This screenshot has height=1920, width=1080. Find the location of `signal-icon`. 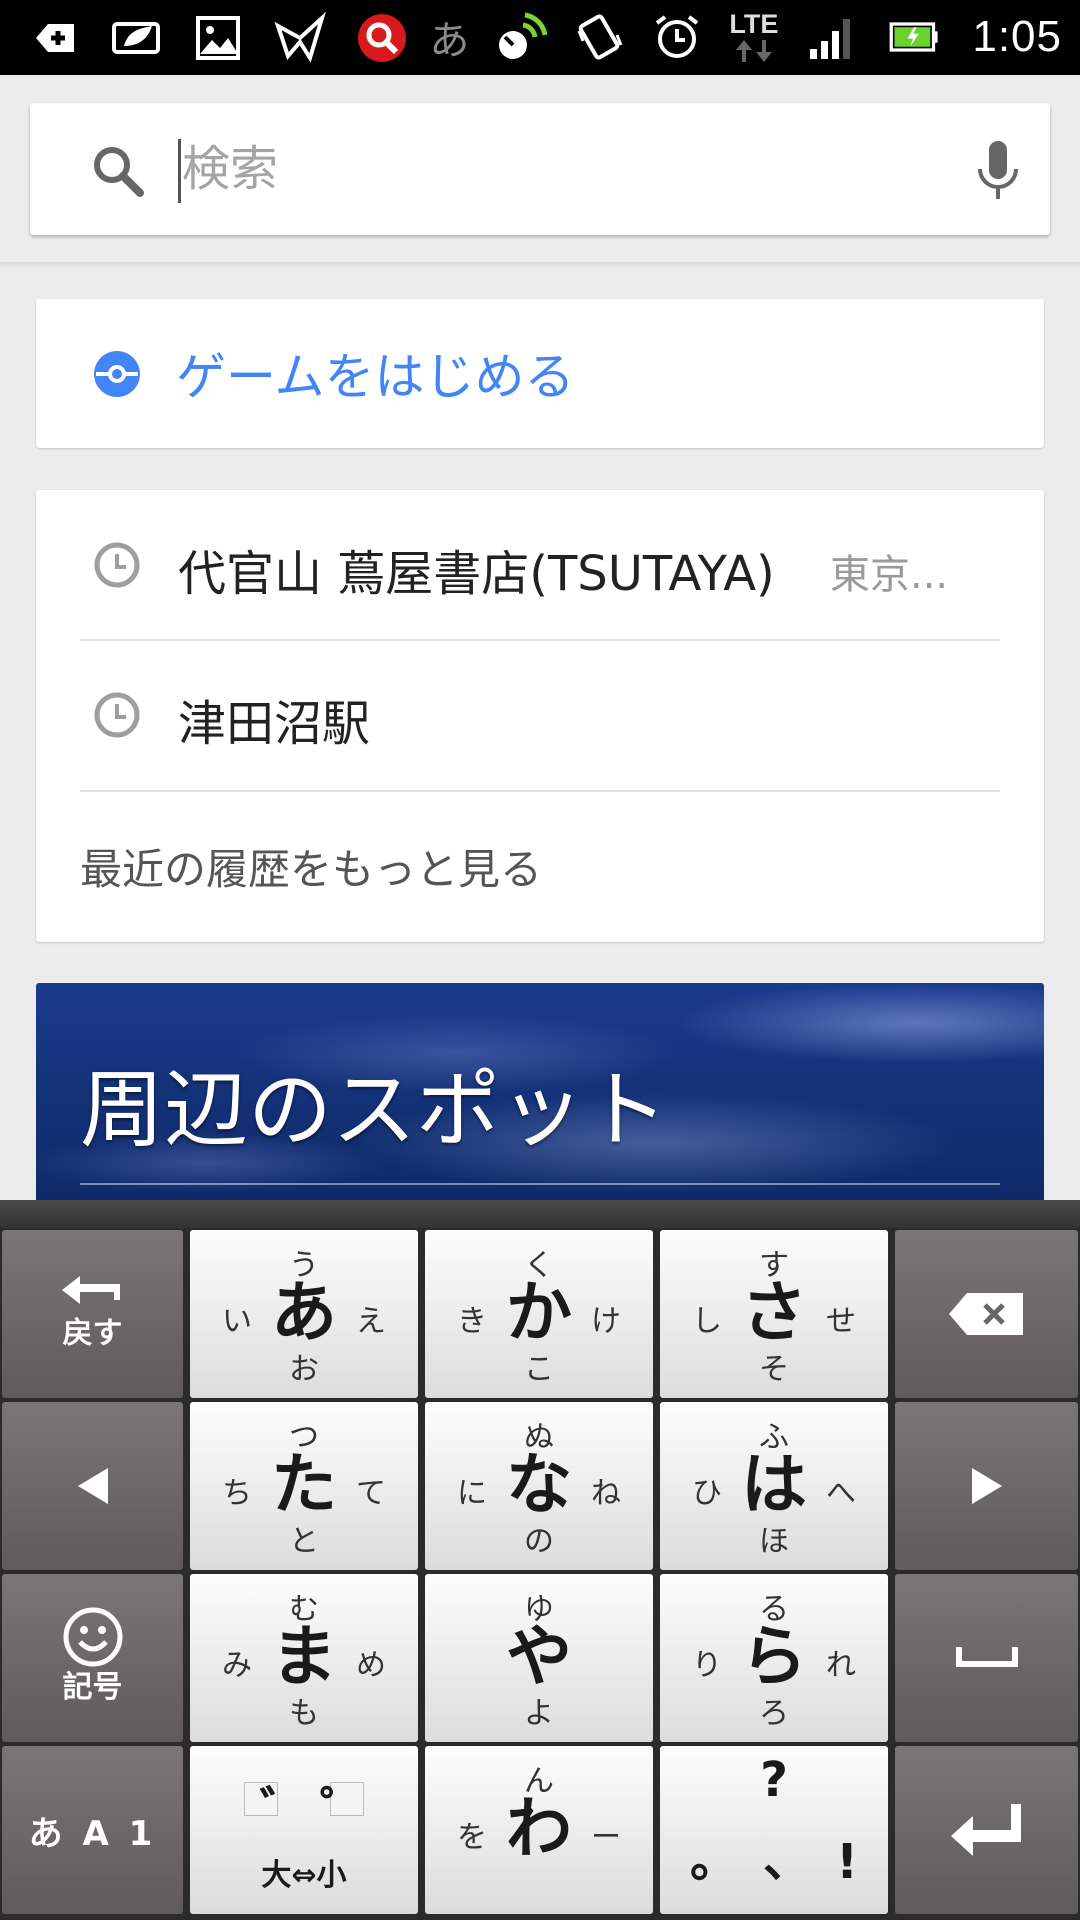

signal-icon is located at coordinates (830, 37).